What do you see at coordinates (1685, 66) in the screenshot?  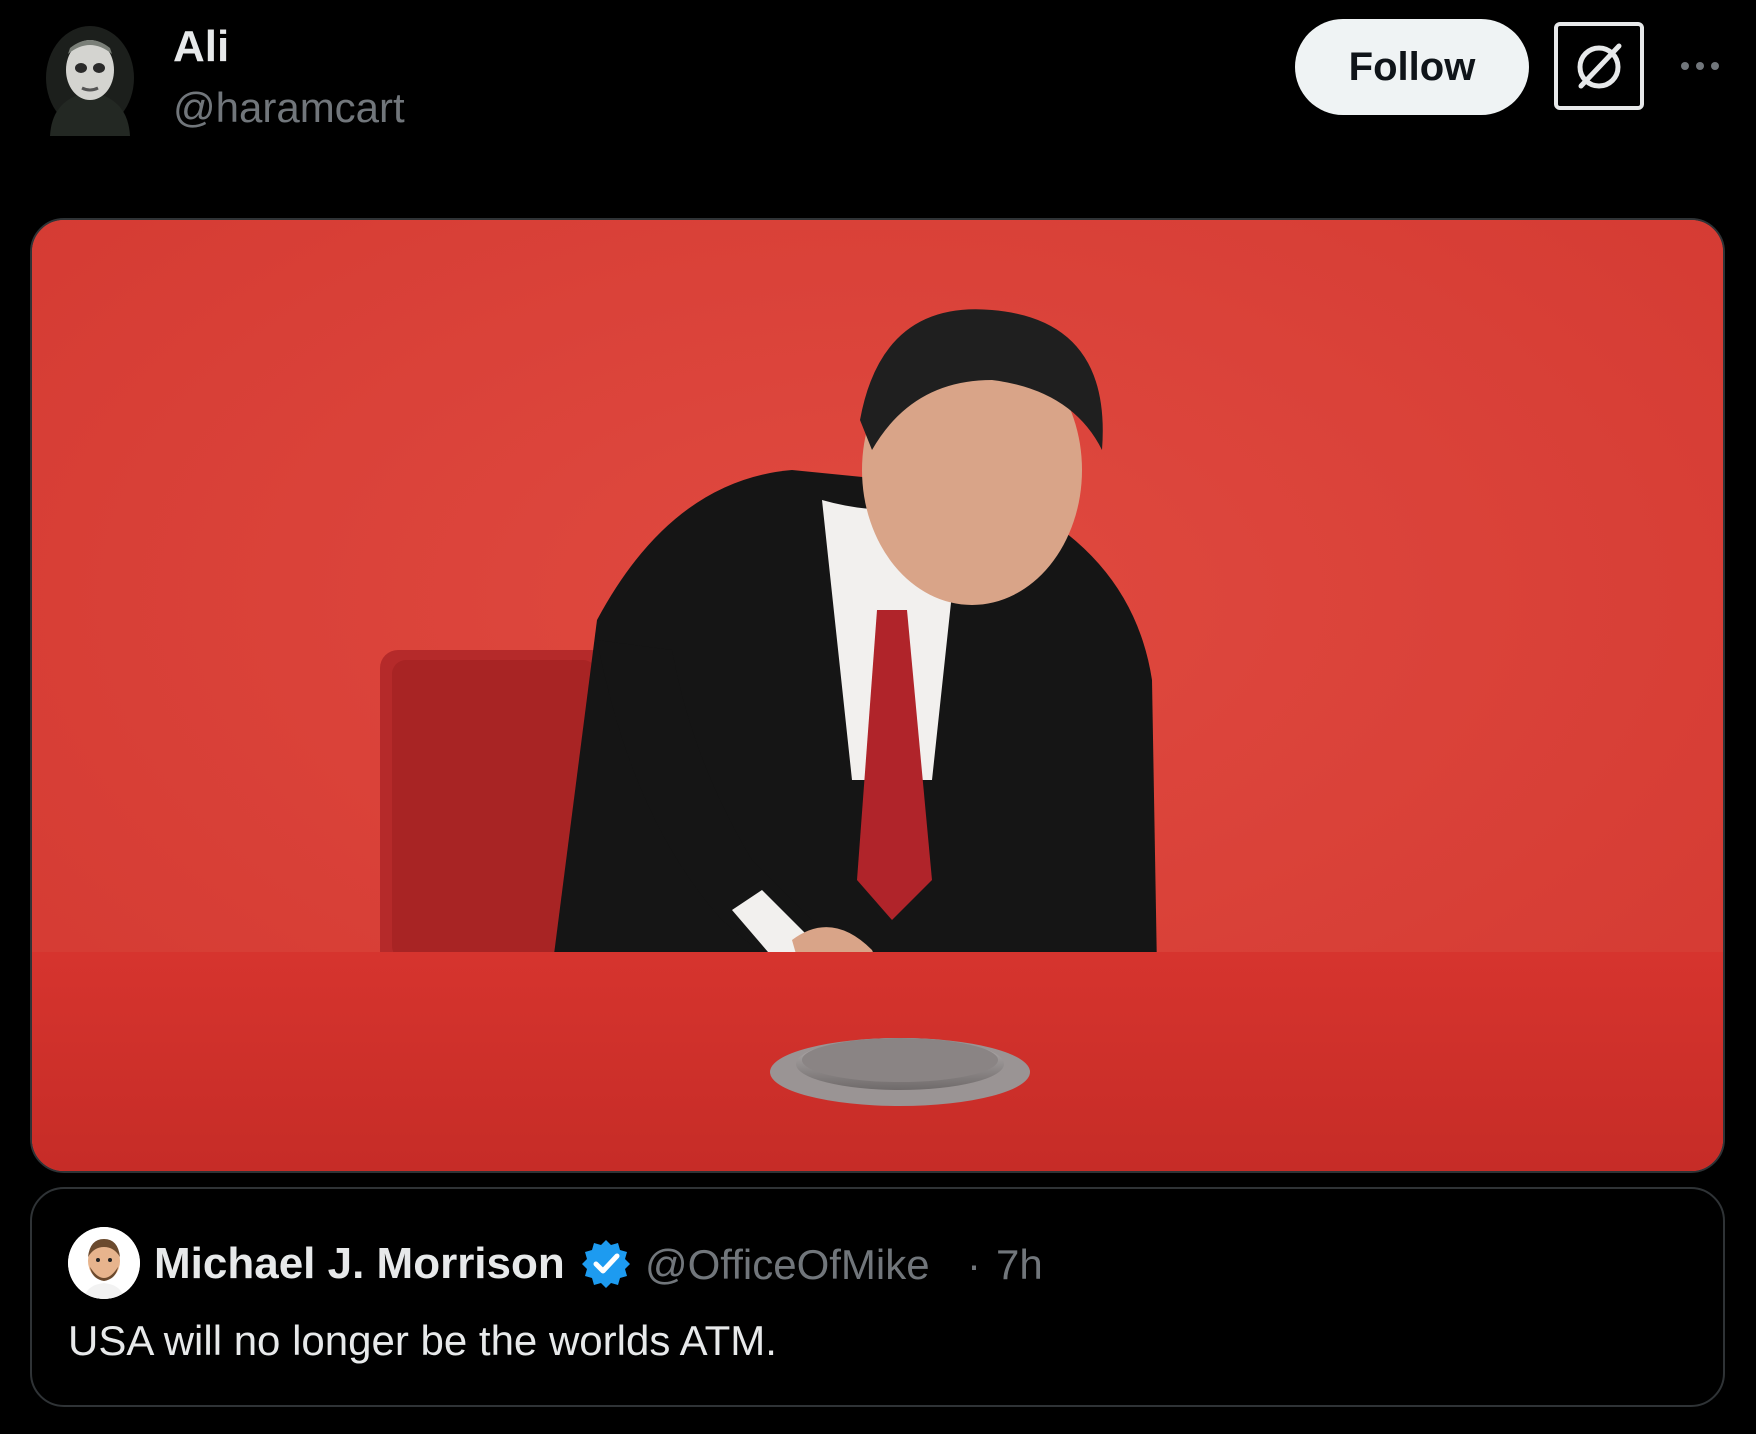 I see `more-icon` at bounding box center [1685, 66].